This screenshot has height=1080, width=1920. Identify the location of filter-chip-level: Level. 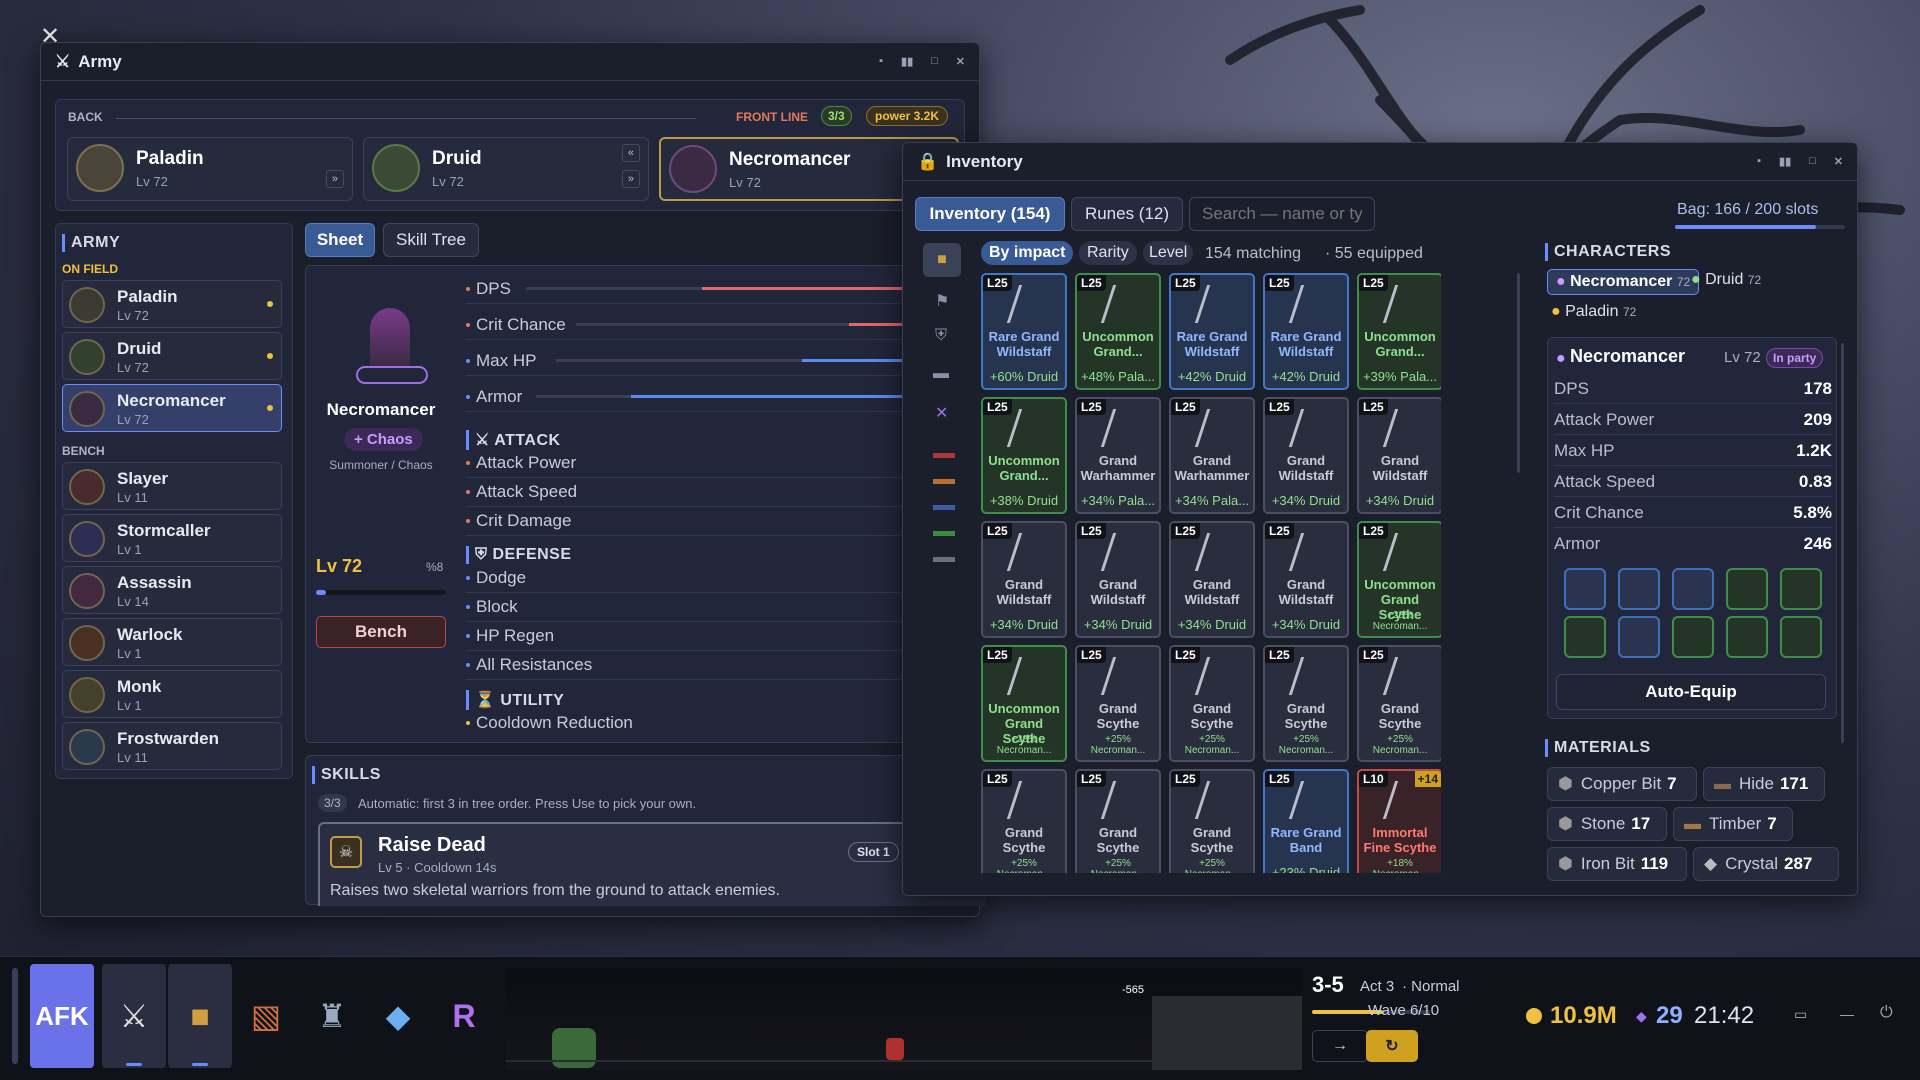
(1168, 253).